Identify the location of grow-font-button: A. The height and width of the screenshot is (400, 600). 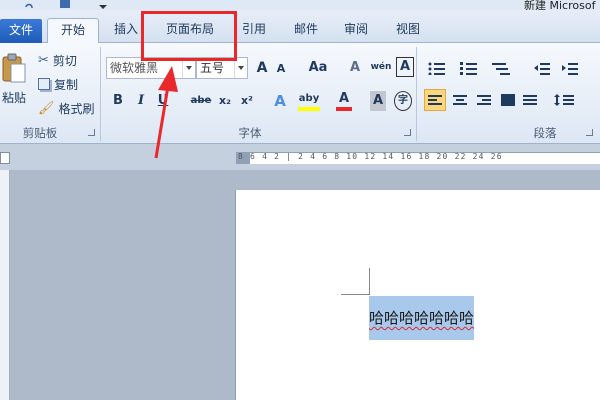
(262, 68).